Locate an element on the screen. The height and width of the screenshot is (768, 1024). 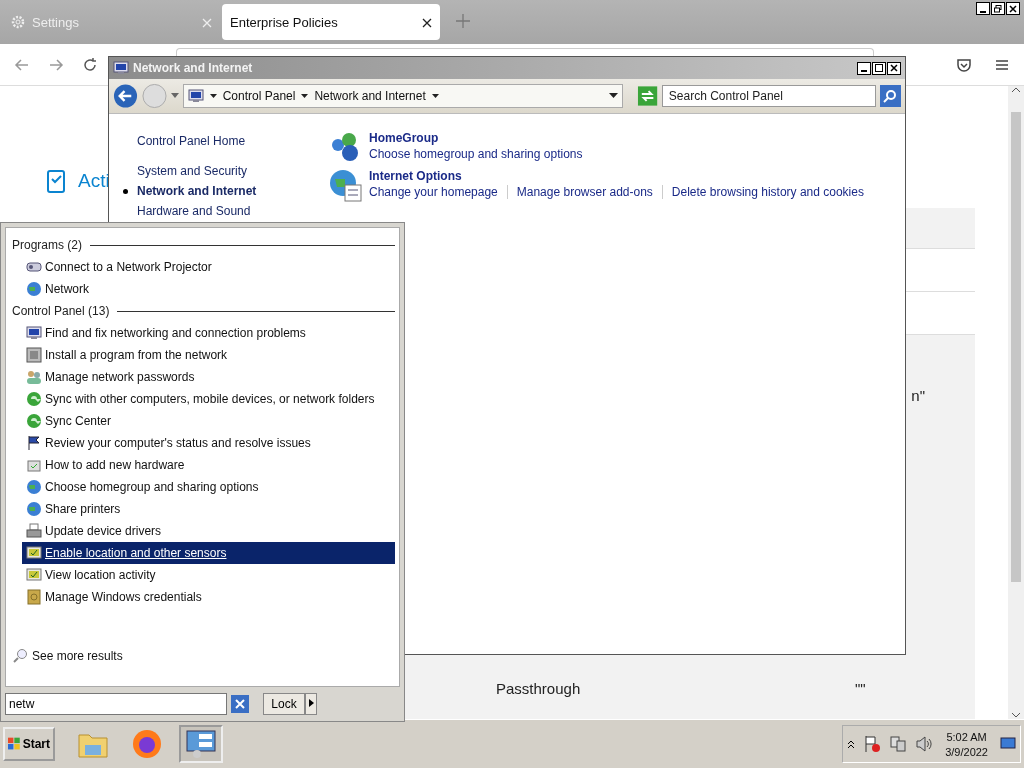
see-more-link: See more results is located at coordinates (203, 656).